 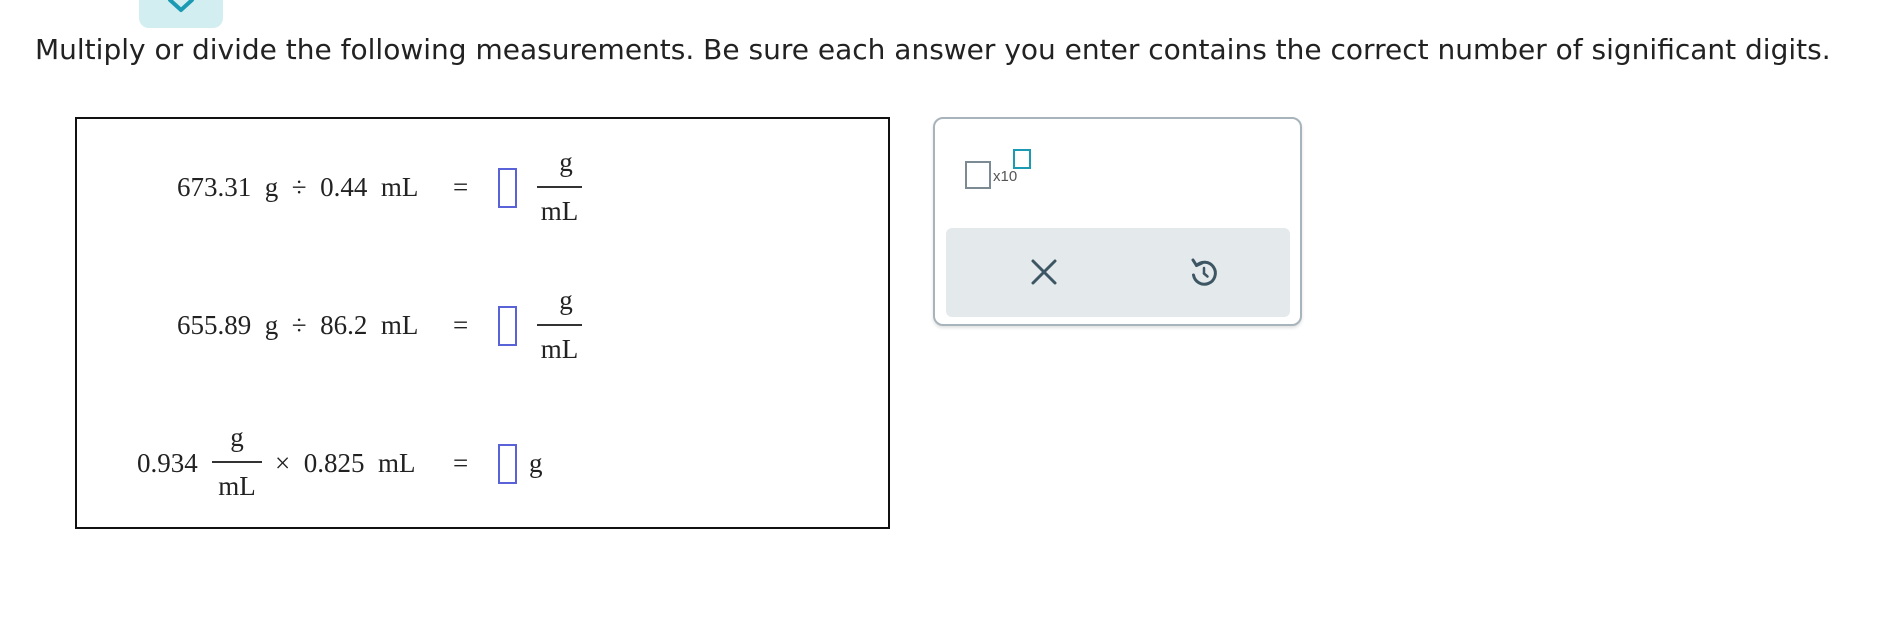 I want to click on answer-tools-panel: x10, so click(x=1117, y=221).